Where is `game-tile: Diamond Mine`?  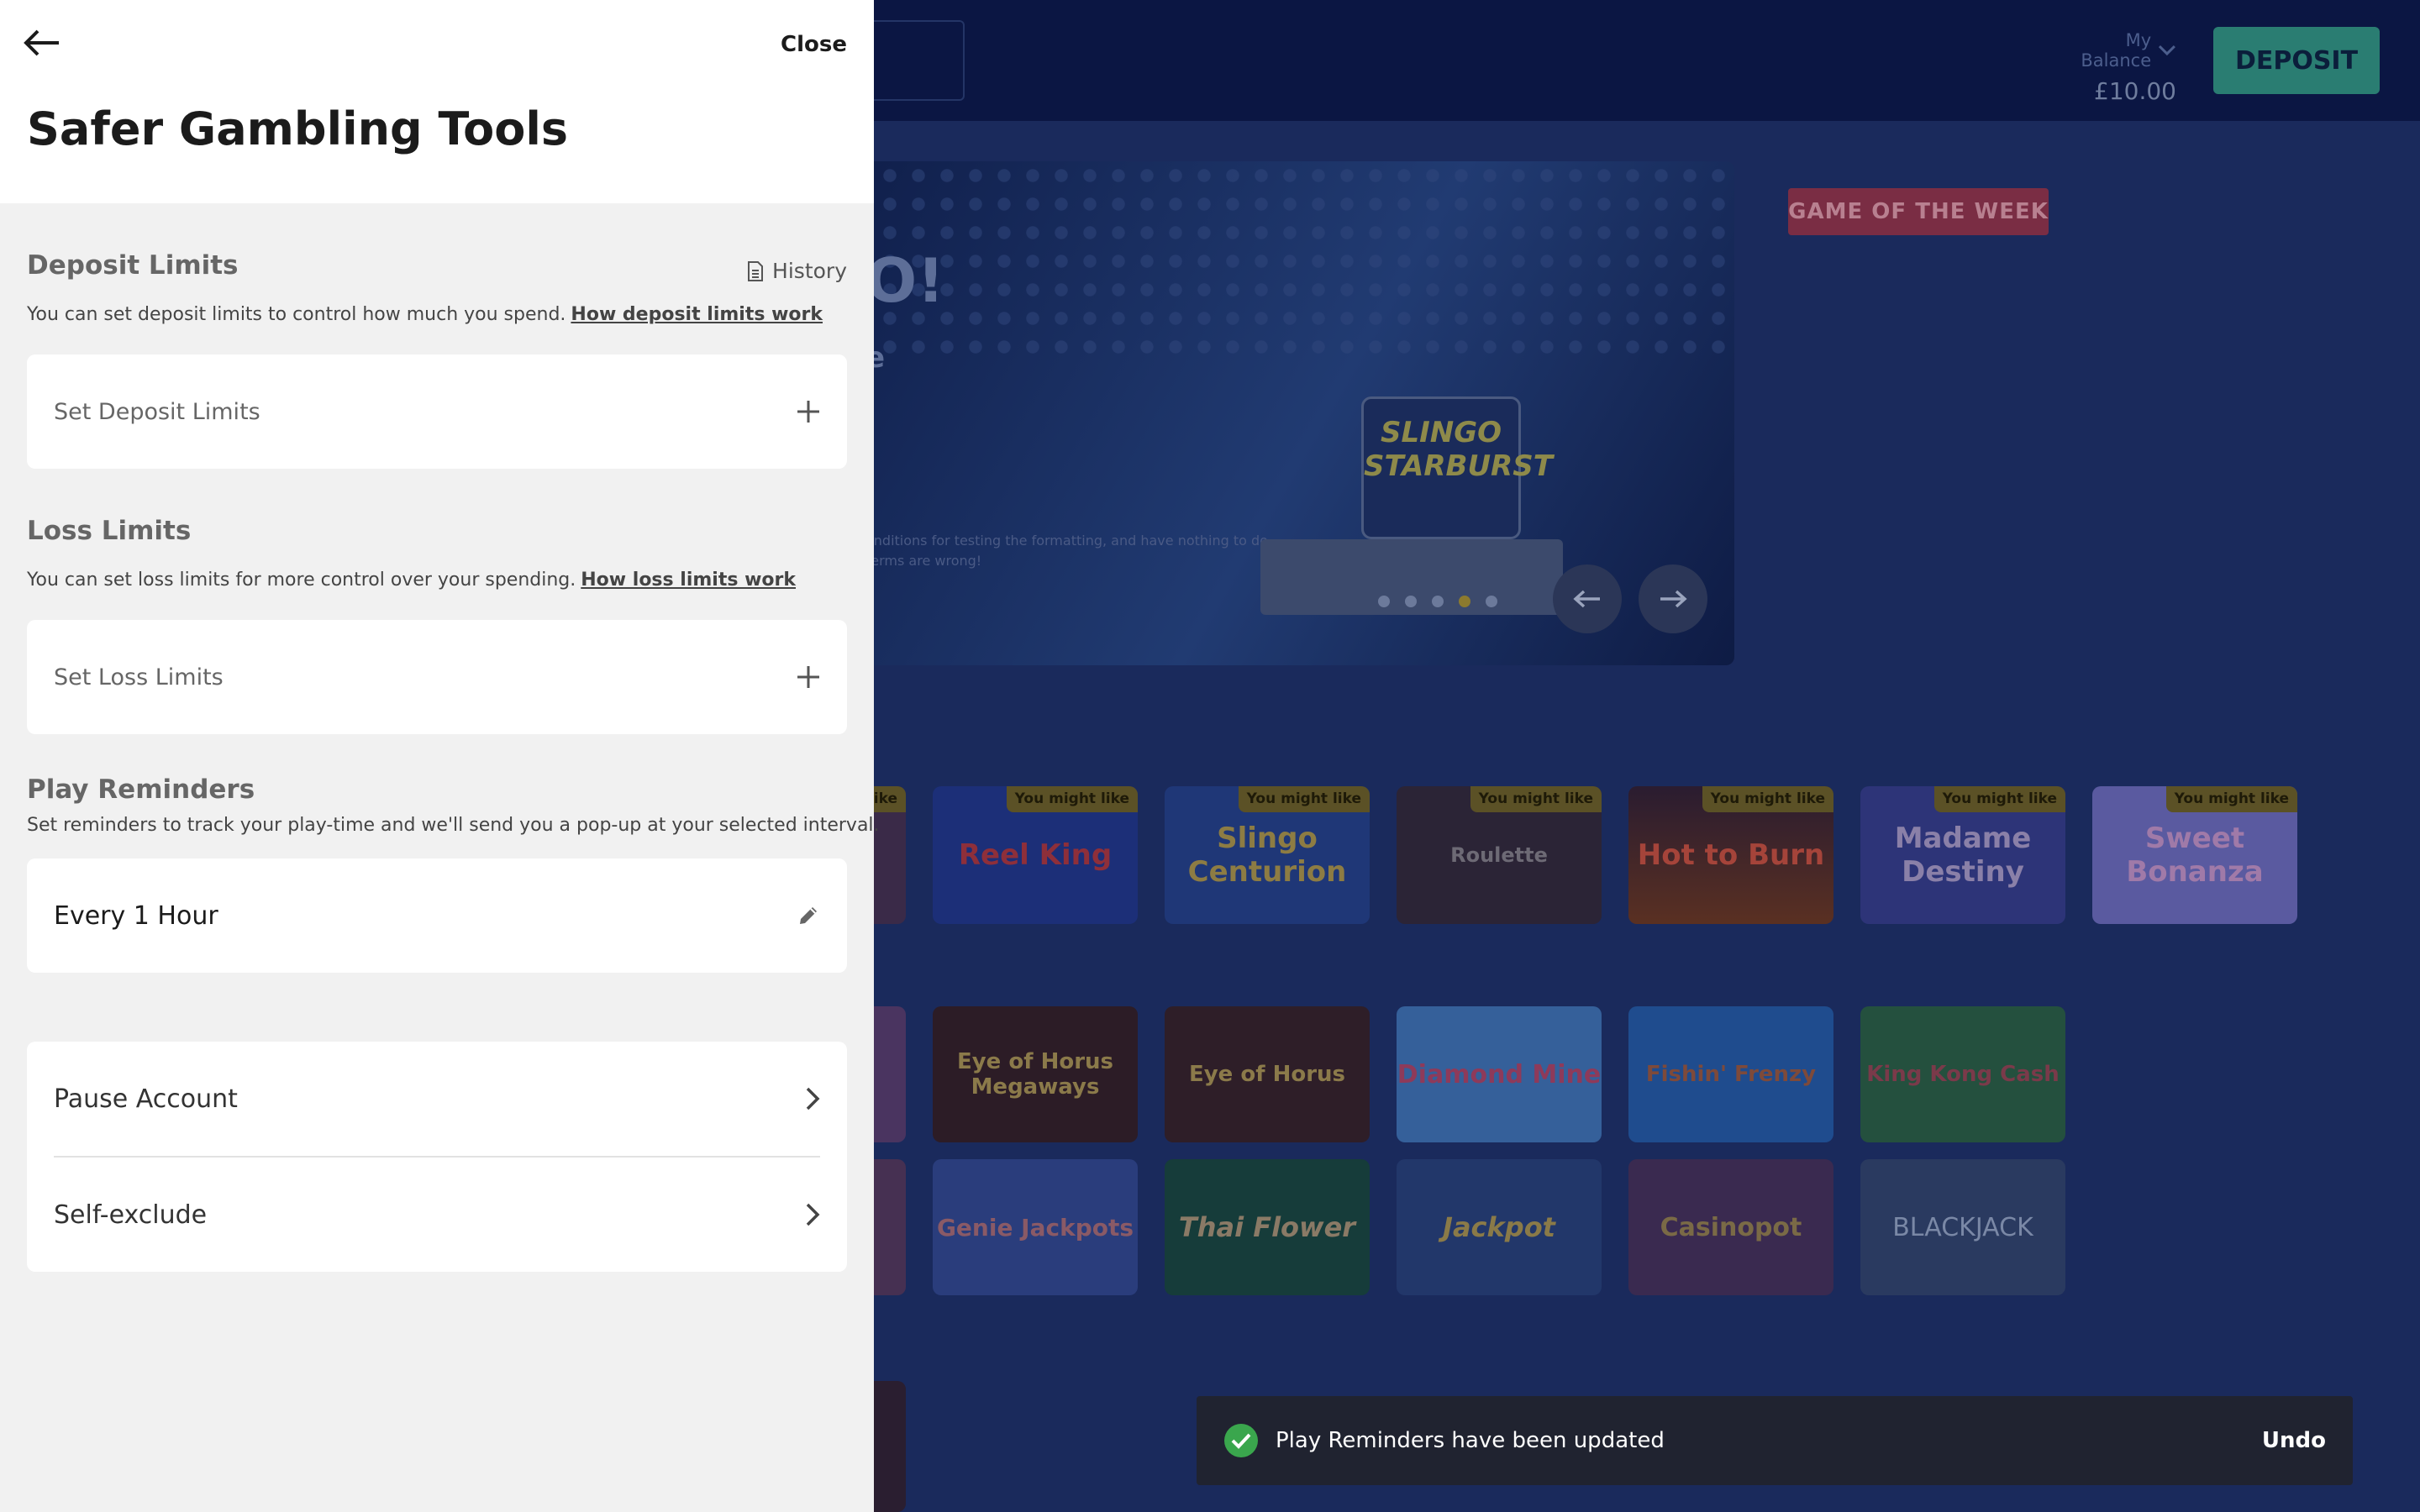
game-tile: Diamond Mine is located at coordinates (1499, 1074).